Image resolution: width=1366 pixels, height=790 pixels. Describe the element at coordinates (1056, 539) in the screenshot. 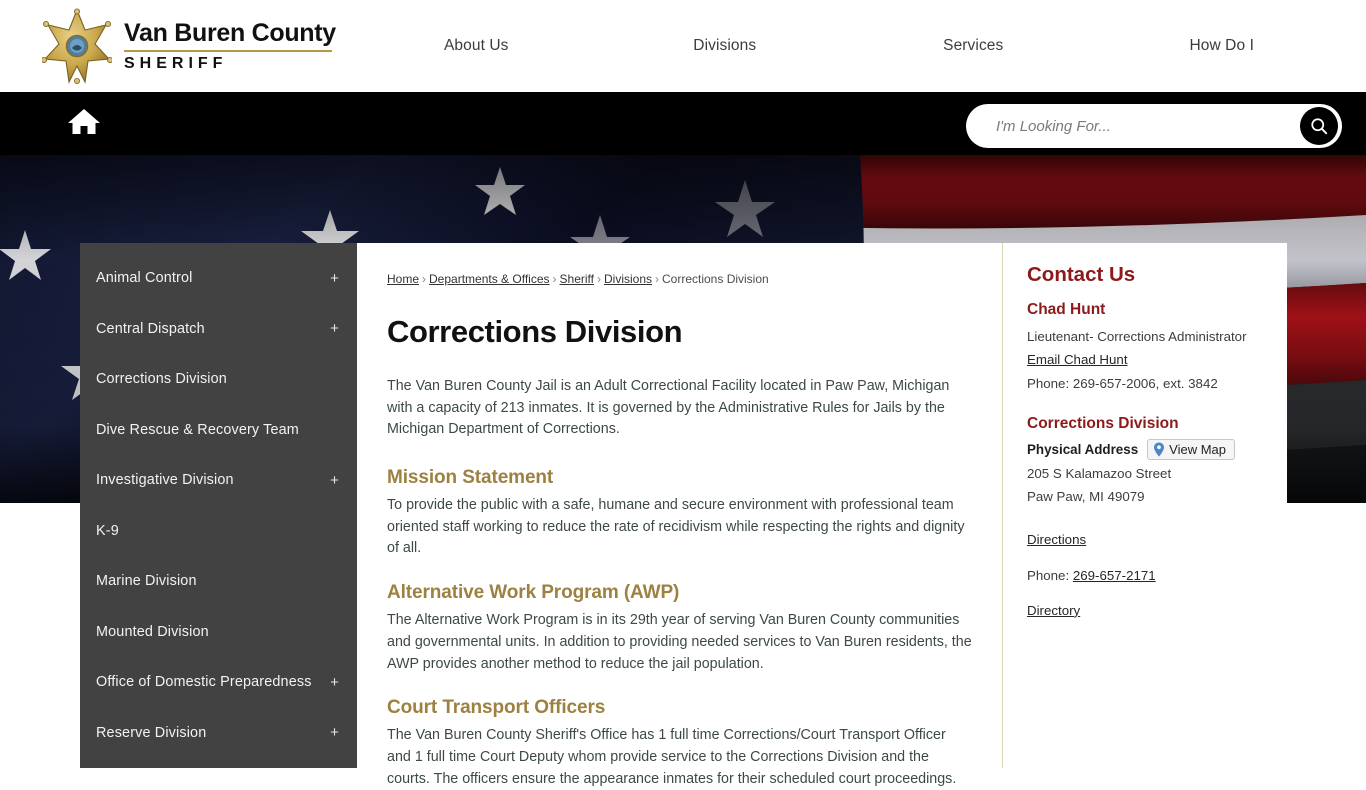

I see `directions-link: Directions` at that location.